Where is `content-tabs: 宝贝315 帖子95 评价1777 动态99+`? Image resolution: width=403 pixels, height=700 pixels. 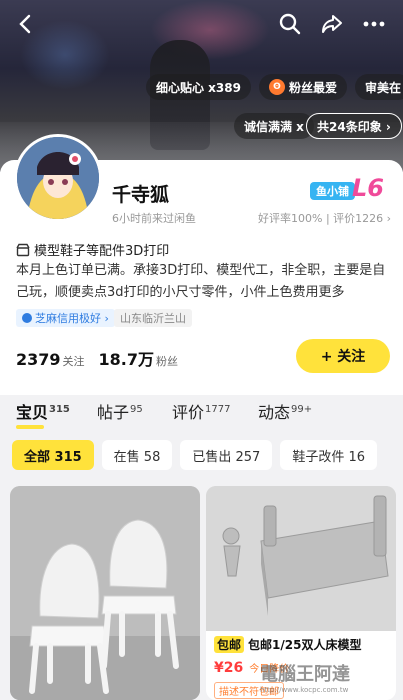 content-tabs: 宝贝315 帖子95 评价1777 动态99+ is located at coordinates (201, 412).